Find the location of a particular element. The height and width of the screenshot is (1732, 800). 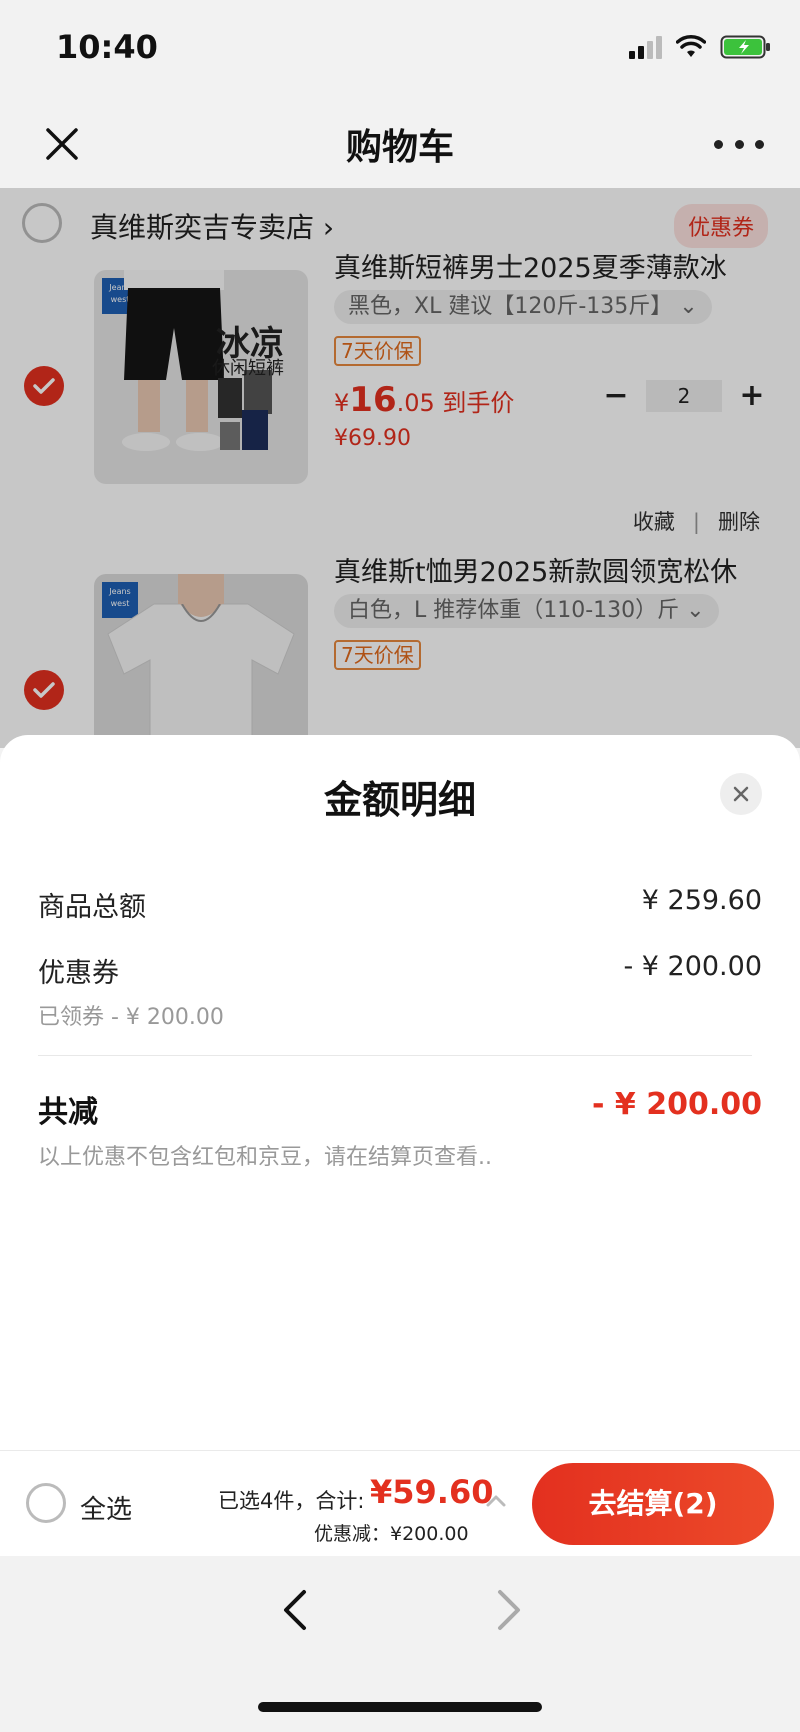

status-icons is located at coordinates (700, 47).